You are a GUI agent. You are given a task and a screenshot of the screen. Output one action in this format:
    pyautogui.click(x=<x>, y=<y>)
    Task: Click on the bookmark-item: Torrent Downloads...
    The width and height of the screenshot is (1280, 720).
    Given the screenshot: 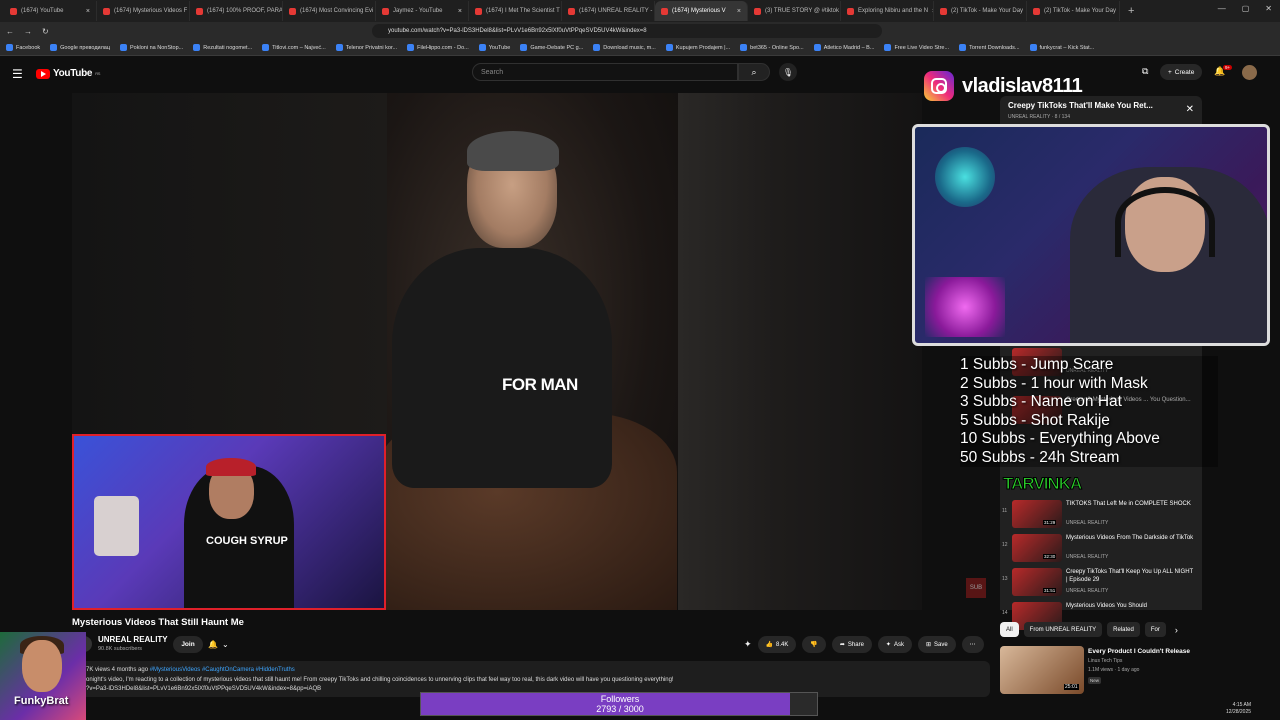 What is the action you would take?
    pyautogui.click(x=989, y=47)
    